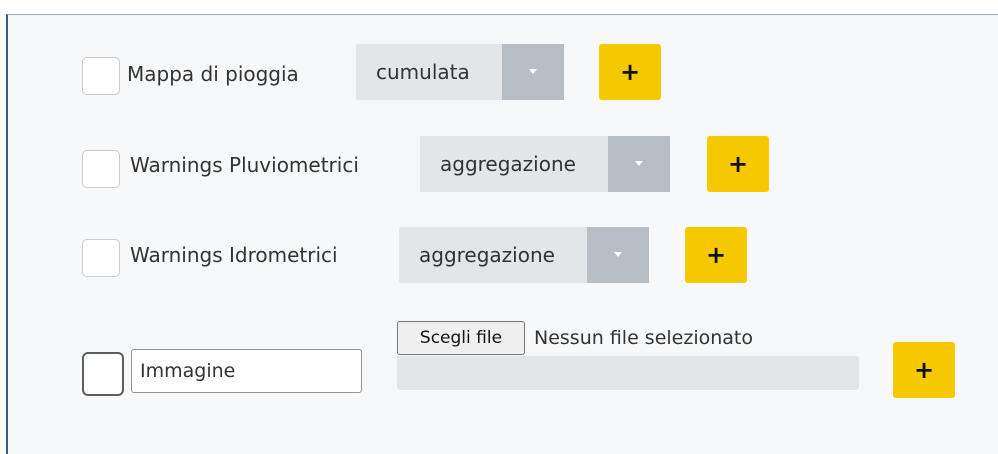 Image resolution: width=998 pixels, height=454 pixels. I want to click on image-name-input, so click(246, 371).